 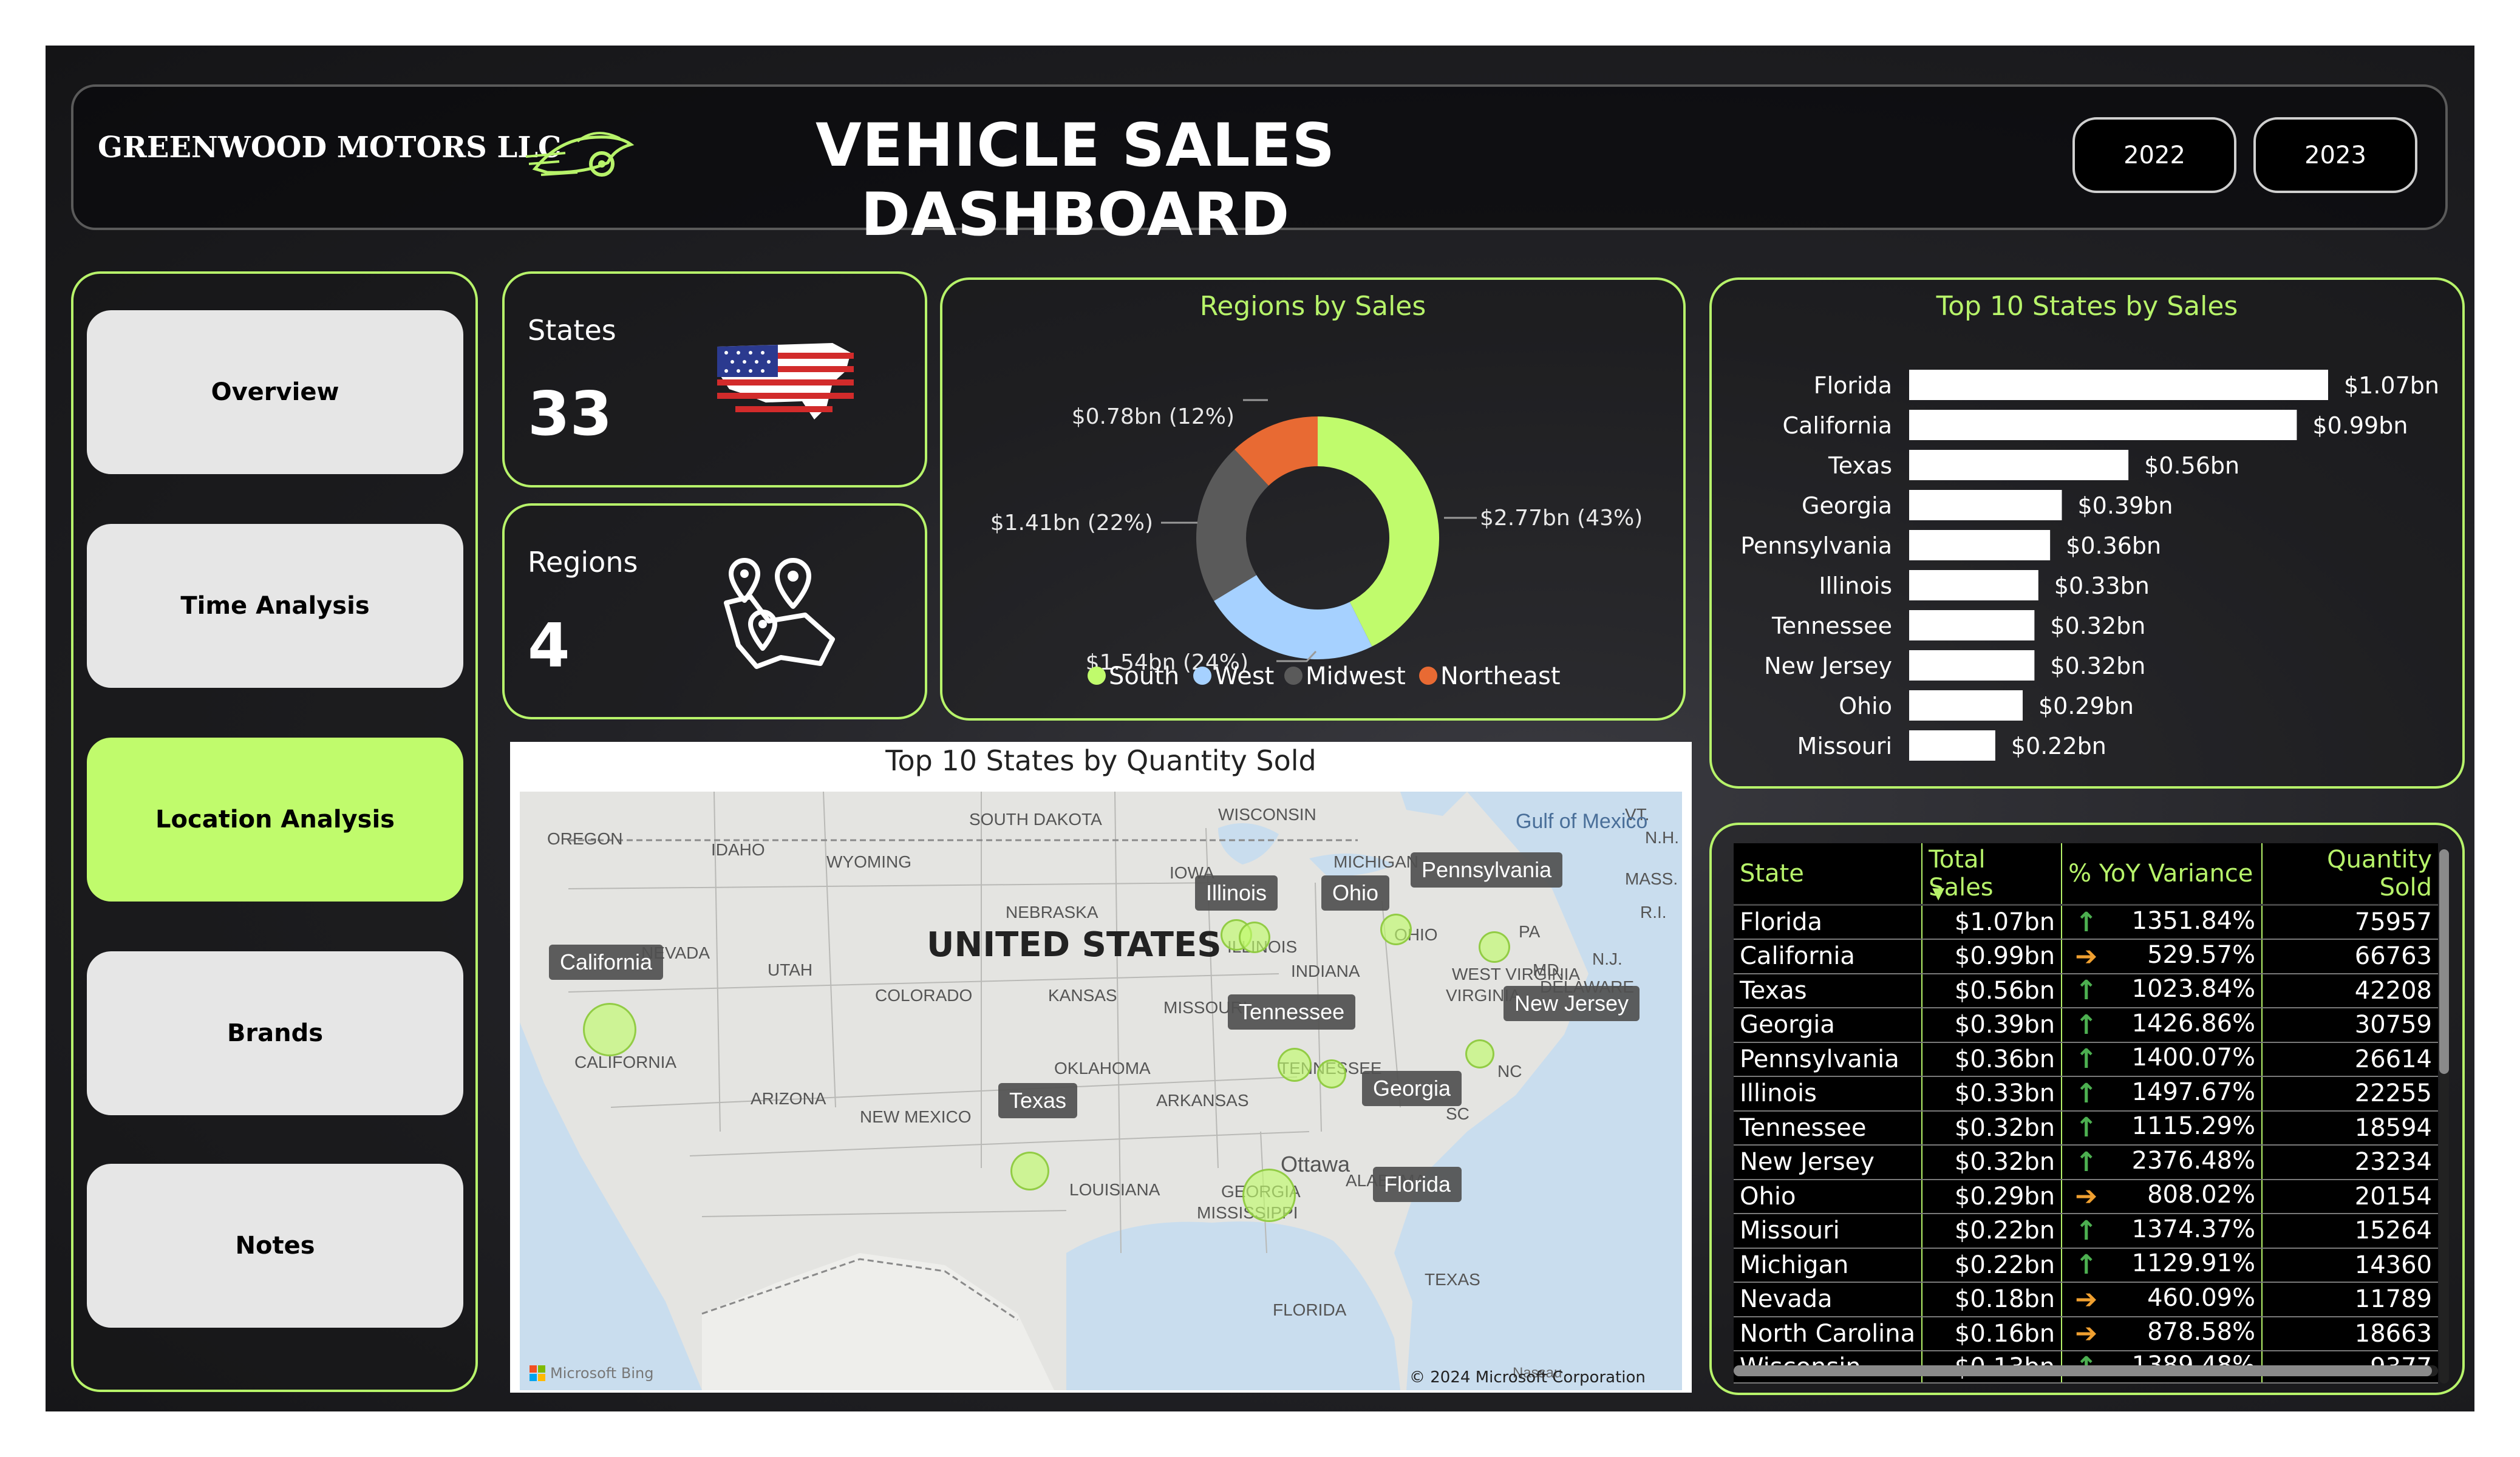 What do you see at coordinates (2193, 1023) in the screenshot?
I see `variance-value: 1426.86%` at bounding box center [2193, 1023].